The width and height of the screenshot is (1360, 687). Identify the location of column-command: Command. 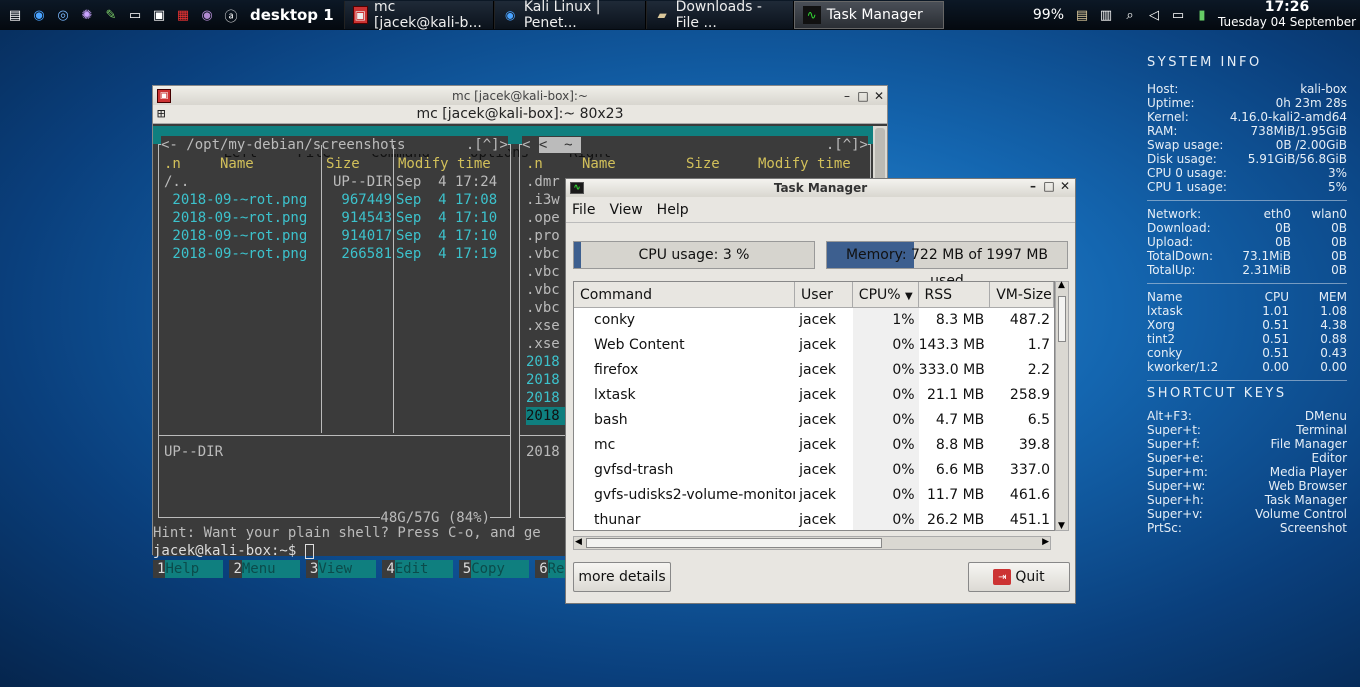
(685, 294).